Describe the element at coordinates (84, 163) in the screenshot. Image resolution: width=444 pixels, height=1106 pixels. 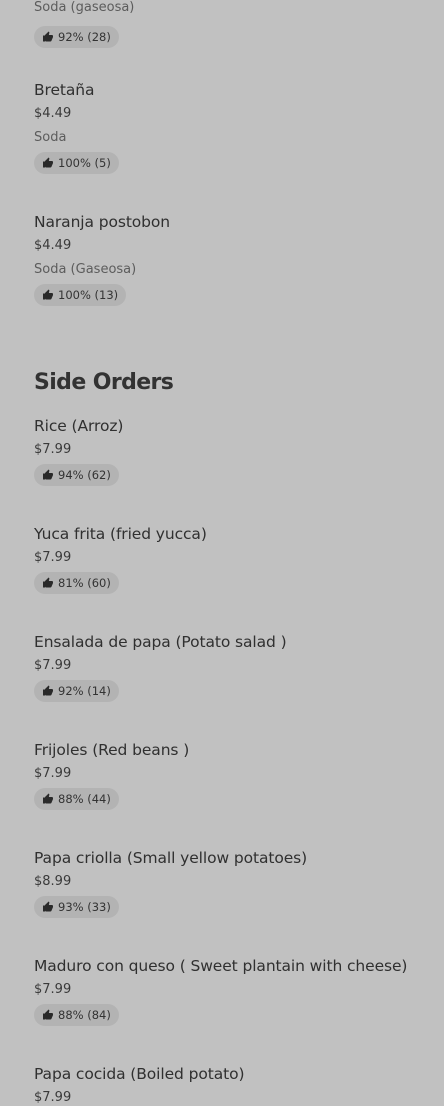
I see `rating-text: 100% (5)` at that location.